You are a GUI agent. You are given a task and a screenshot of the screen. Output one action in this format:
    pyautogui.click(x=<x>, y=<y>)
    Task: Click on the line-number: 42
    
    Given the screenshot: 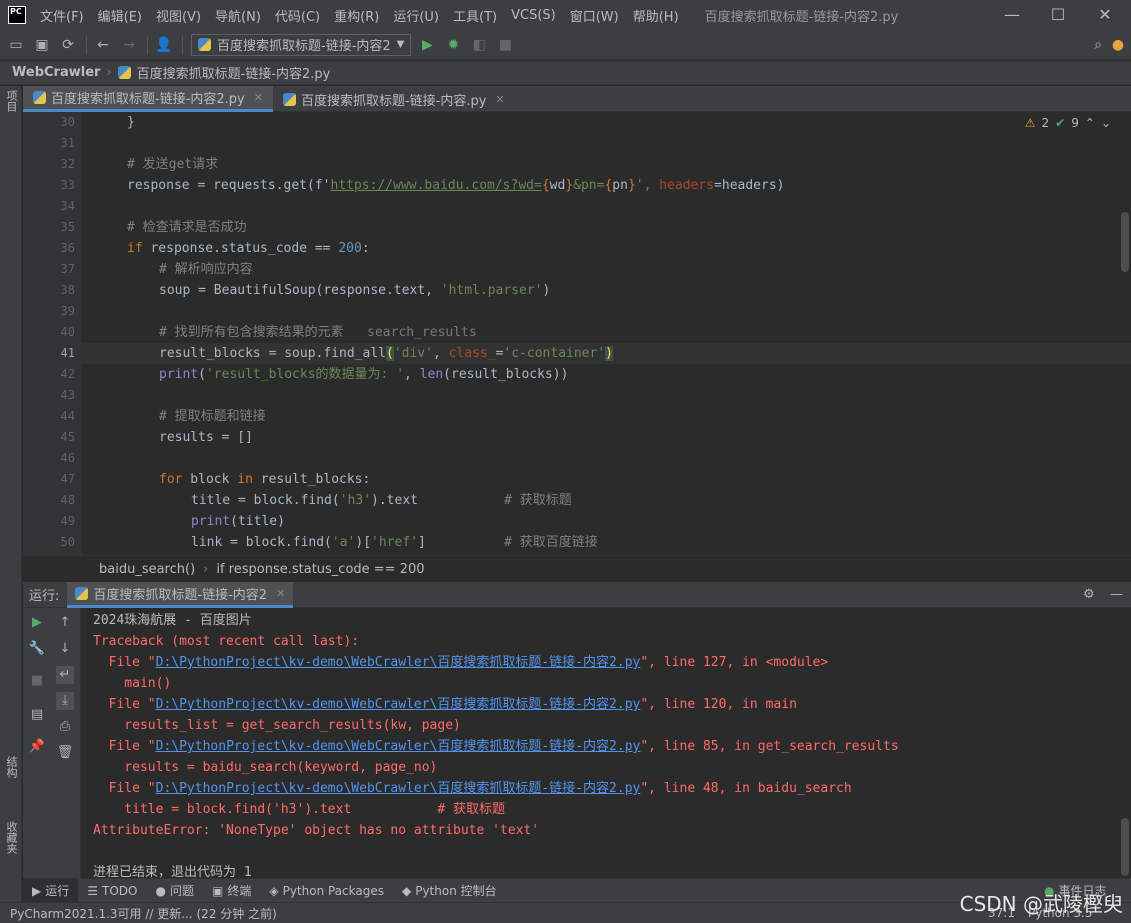 What is the action you would take?
    pyautogui.click(x=67, y=374)
    